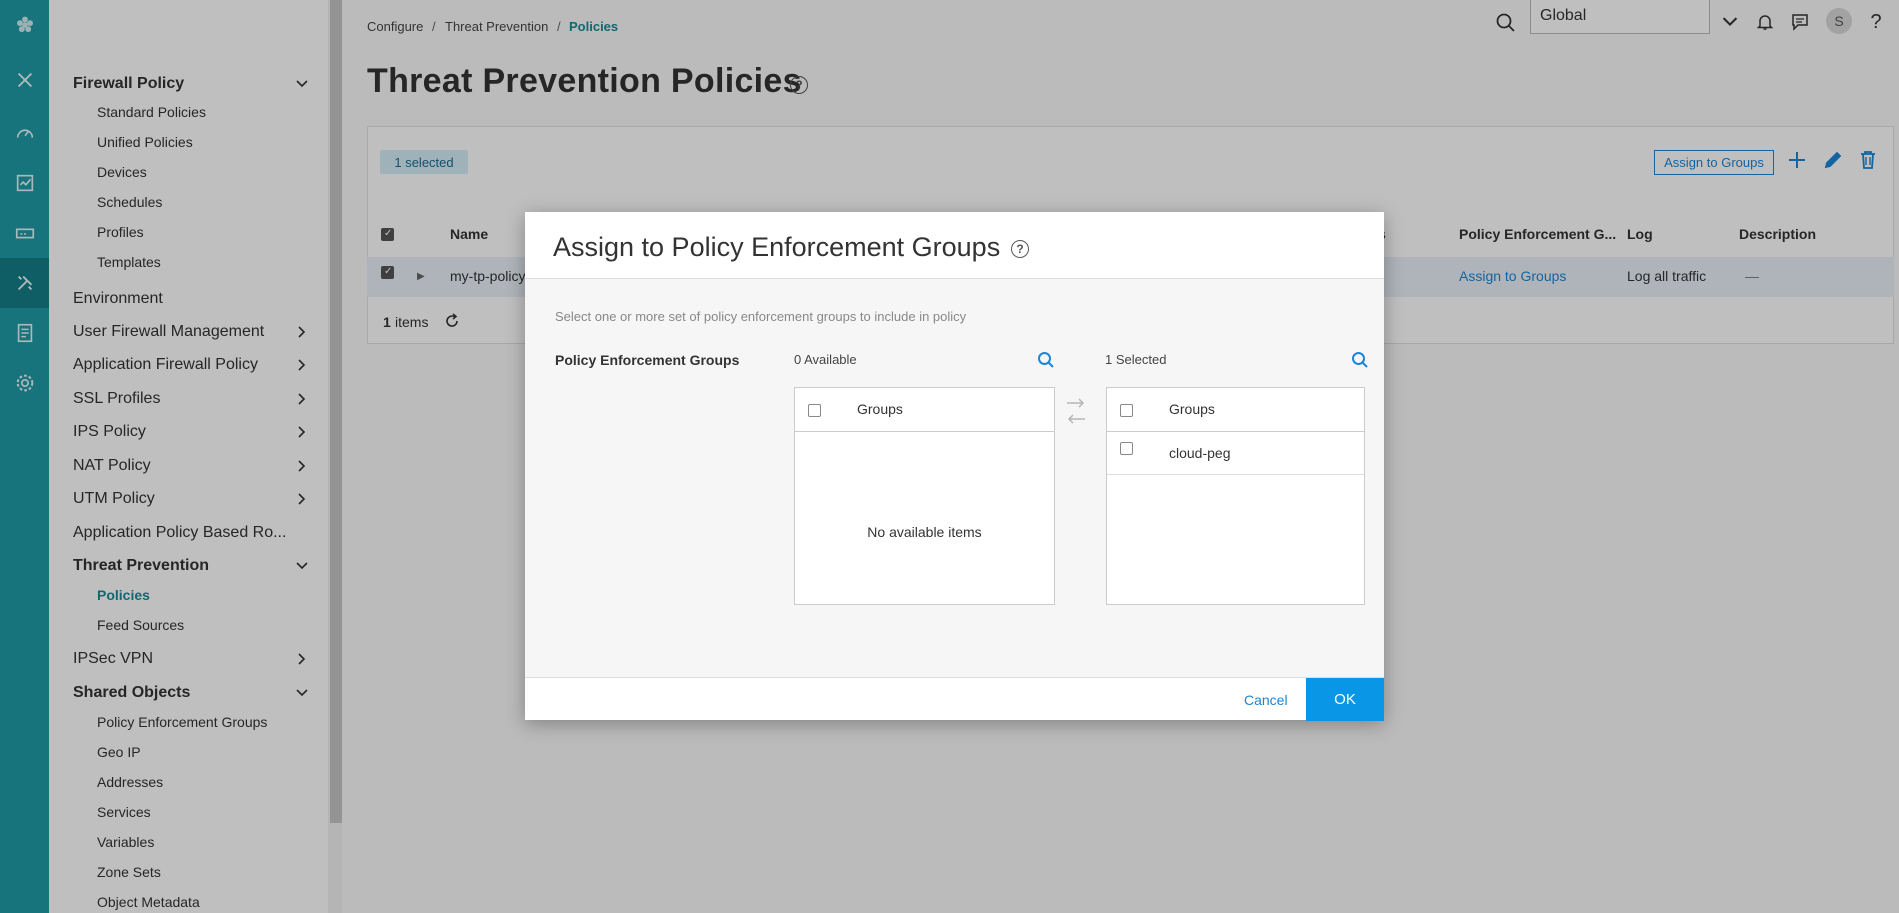 The image size is (1899, 913). I want to click on dialog-header: Assign to Policy Enforcement Groups ?, so click(954, 245).